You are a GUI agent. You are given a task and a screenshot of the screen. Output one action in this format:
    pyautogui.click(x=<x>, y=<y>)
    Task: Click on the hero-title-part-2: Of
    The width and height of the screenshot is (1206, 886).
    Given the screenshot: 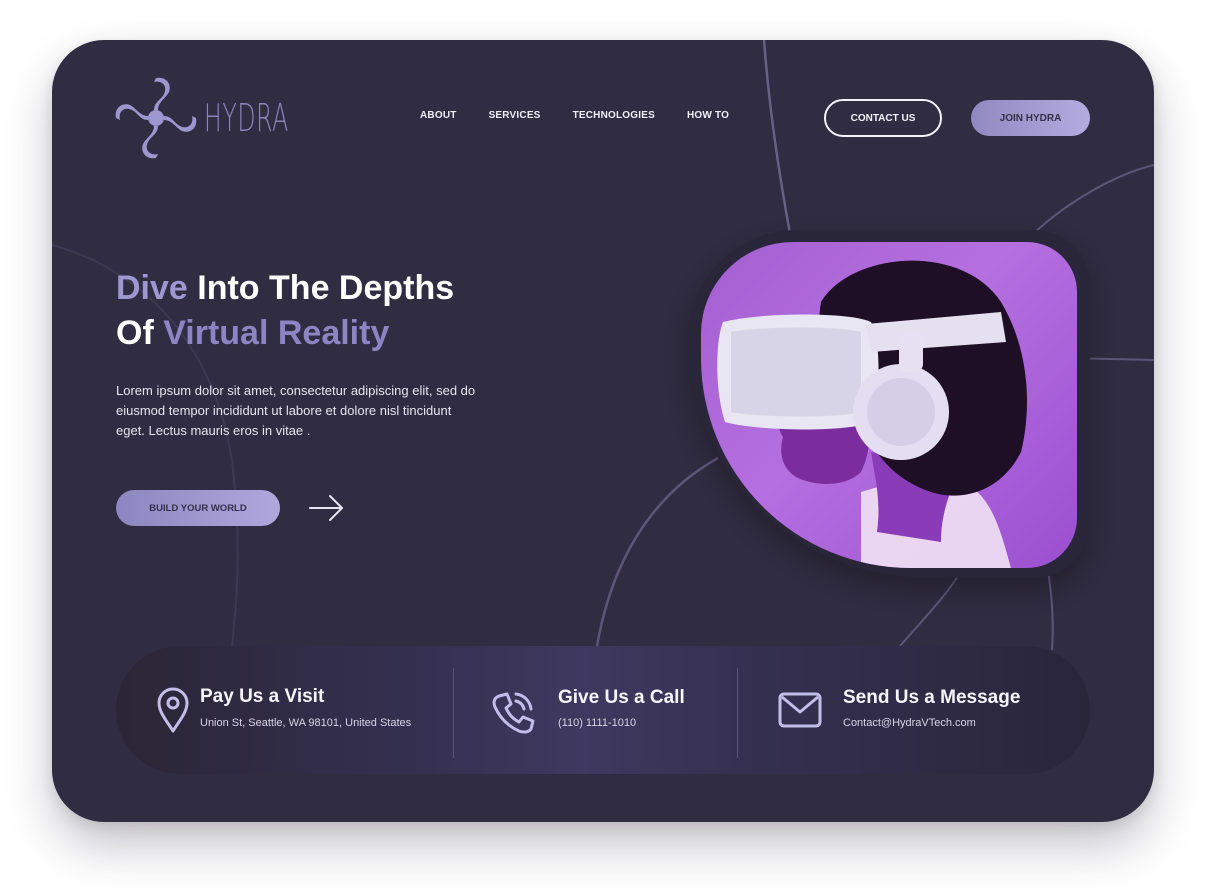 What is the action you would take?
    pyautogui.click(x=140, y=333)
    